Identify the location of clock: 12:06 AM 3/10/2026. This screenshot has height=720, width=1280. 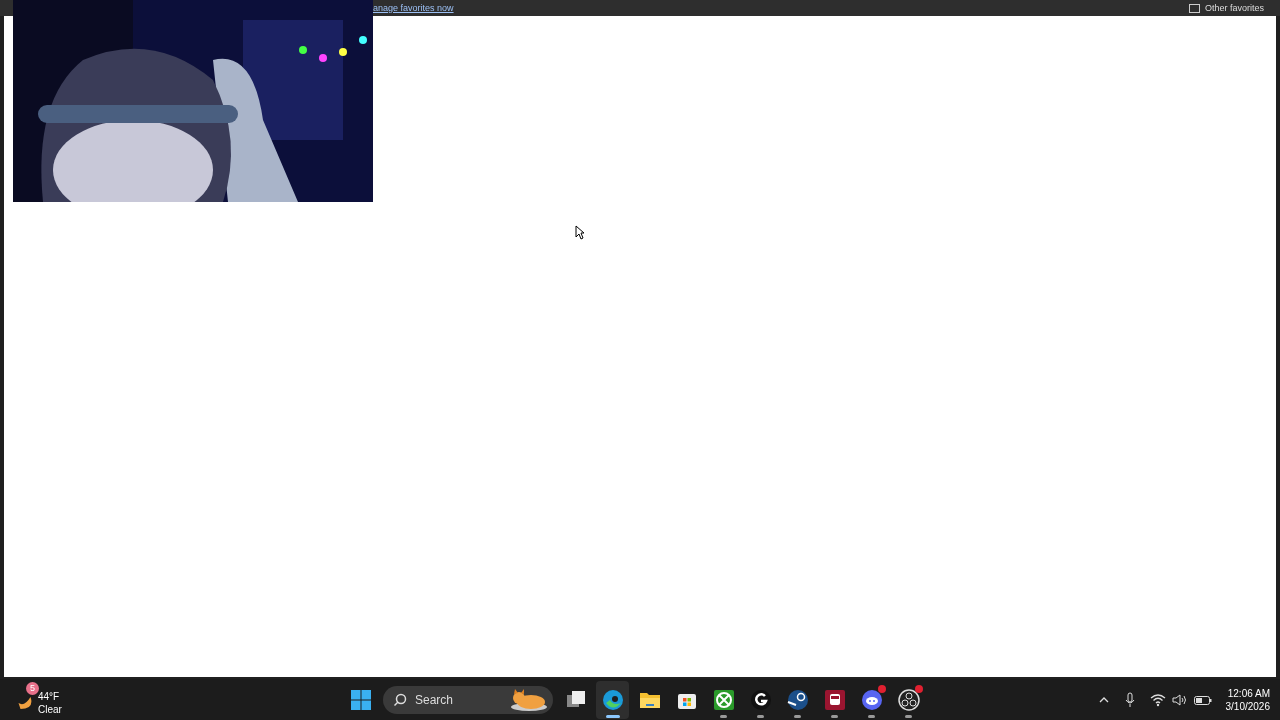
(1247, 699).